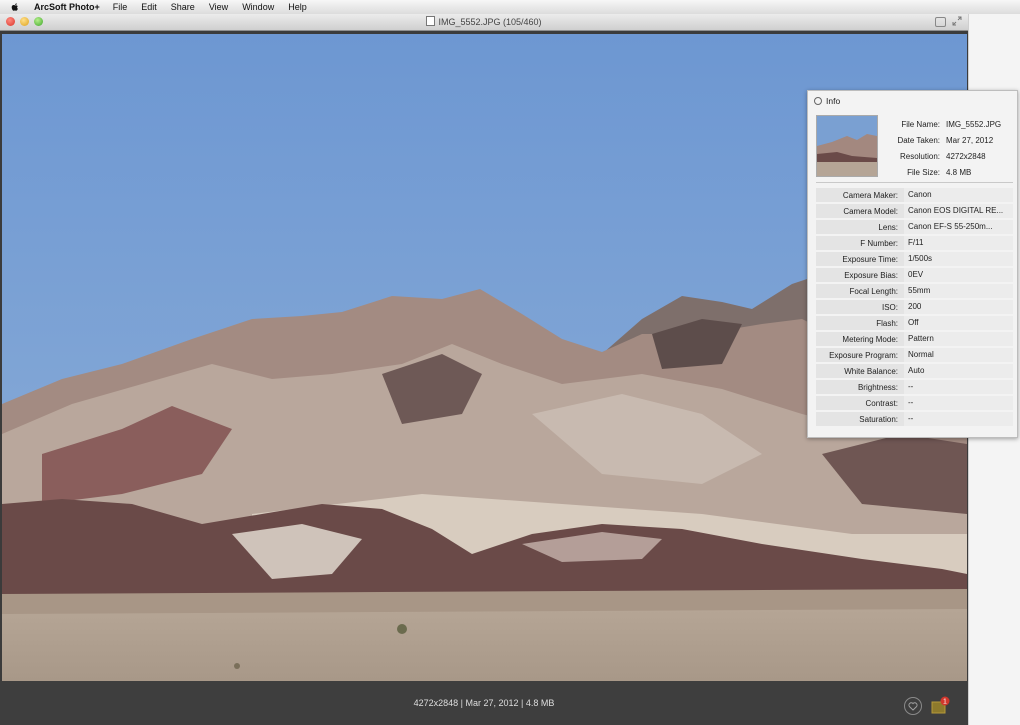 This screenshot has height=725, width=1020. What do you see at coordinates (889, 307) in the screenshot?
I see `exif-key: ISO:` at bounding box center [889, 307].